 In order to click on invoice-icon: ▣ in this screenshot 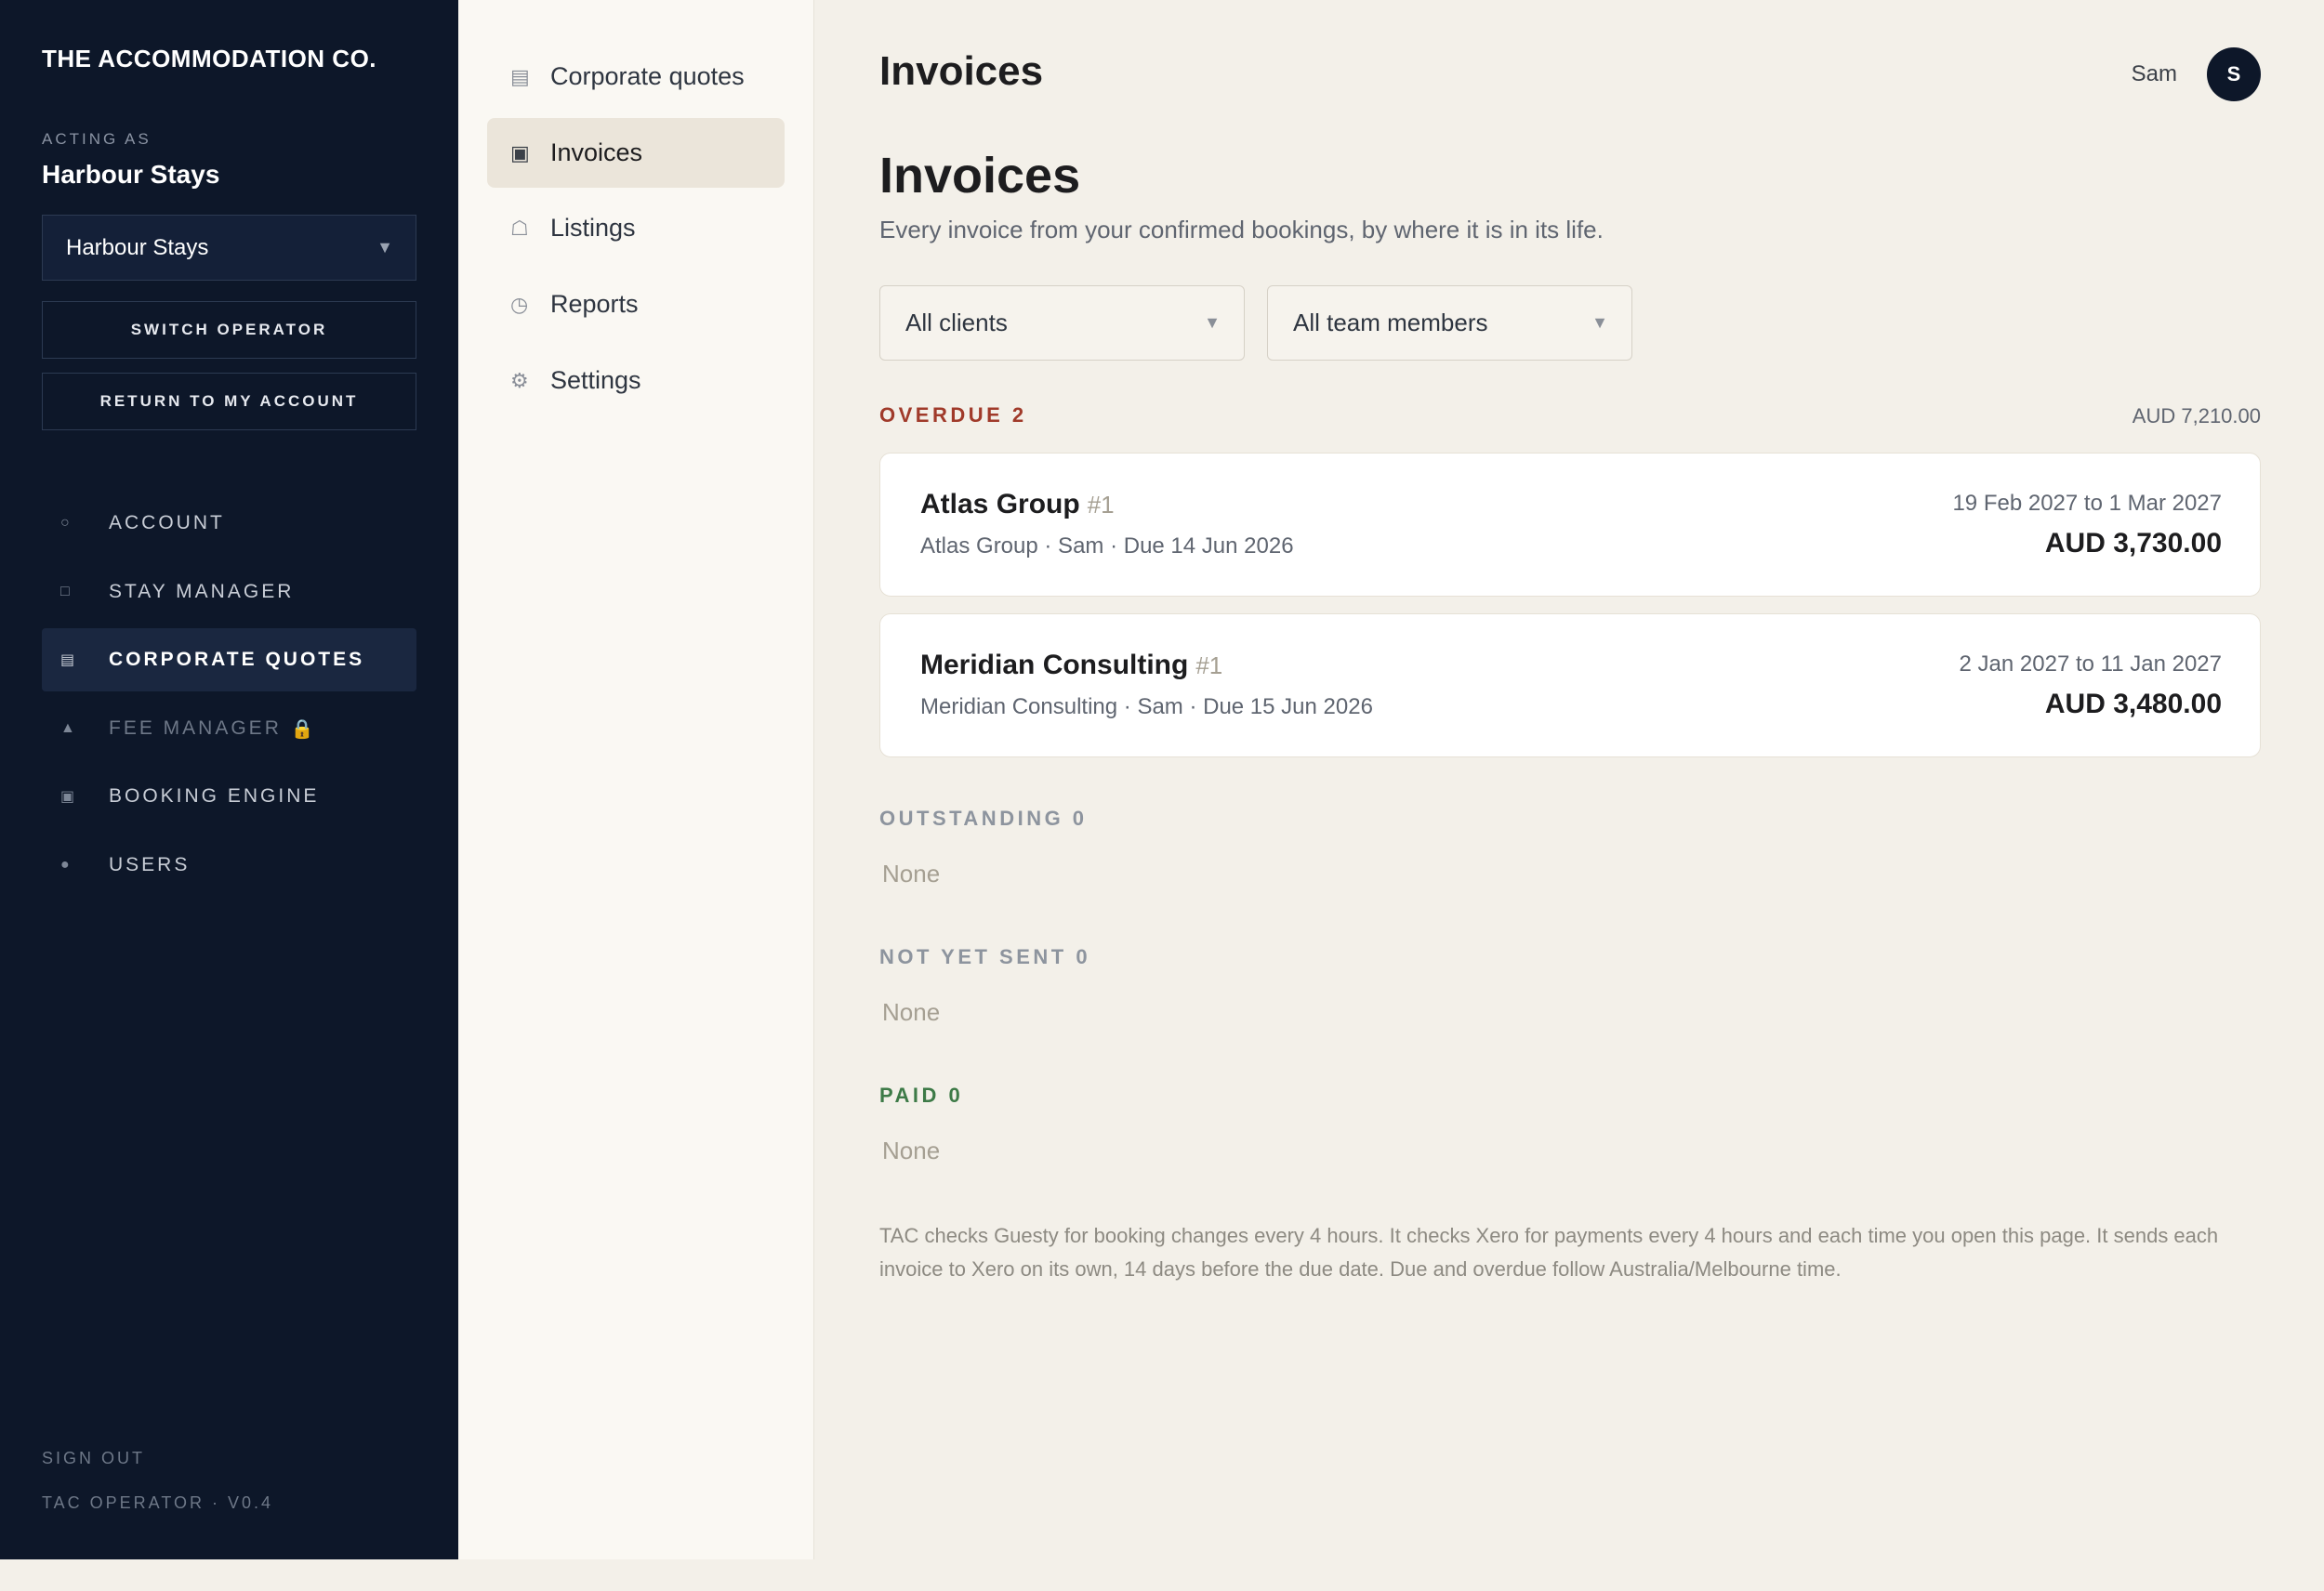, I will do `click(520, 152)`.